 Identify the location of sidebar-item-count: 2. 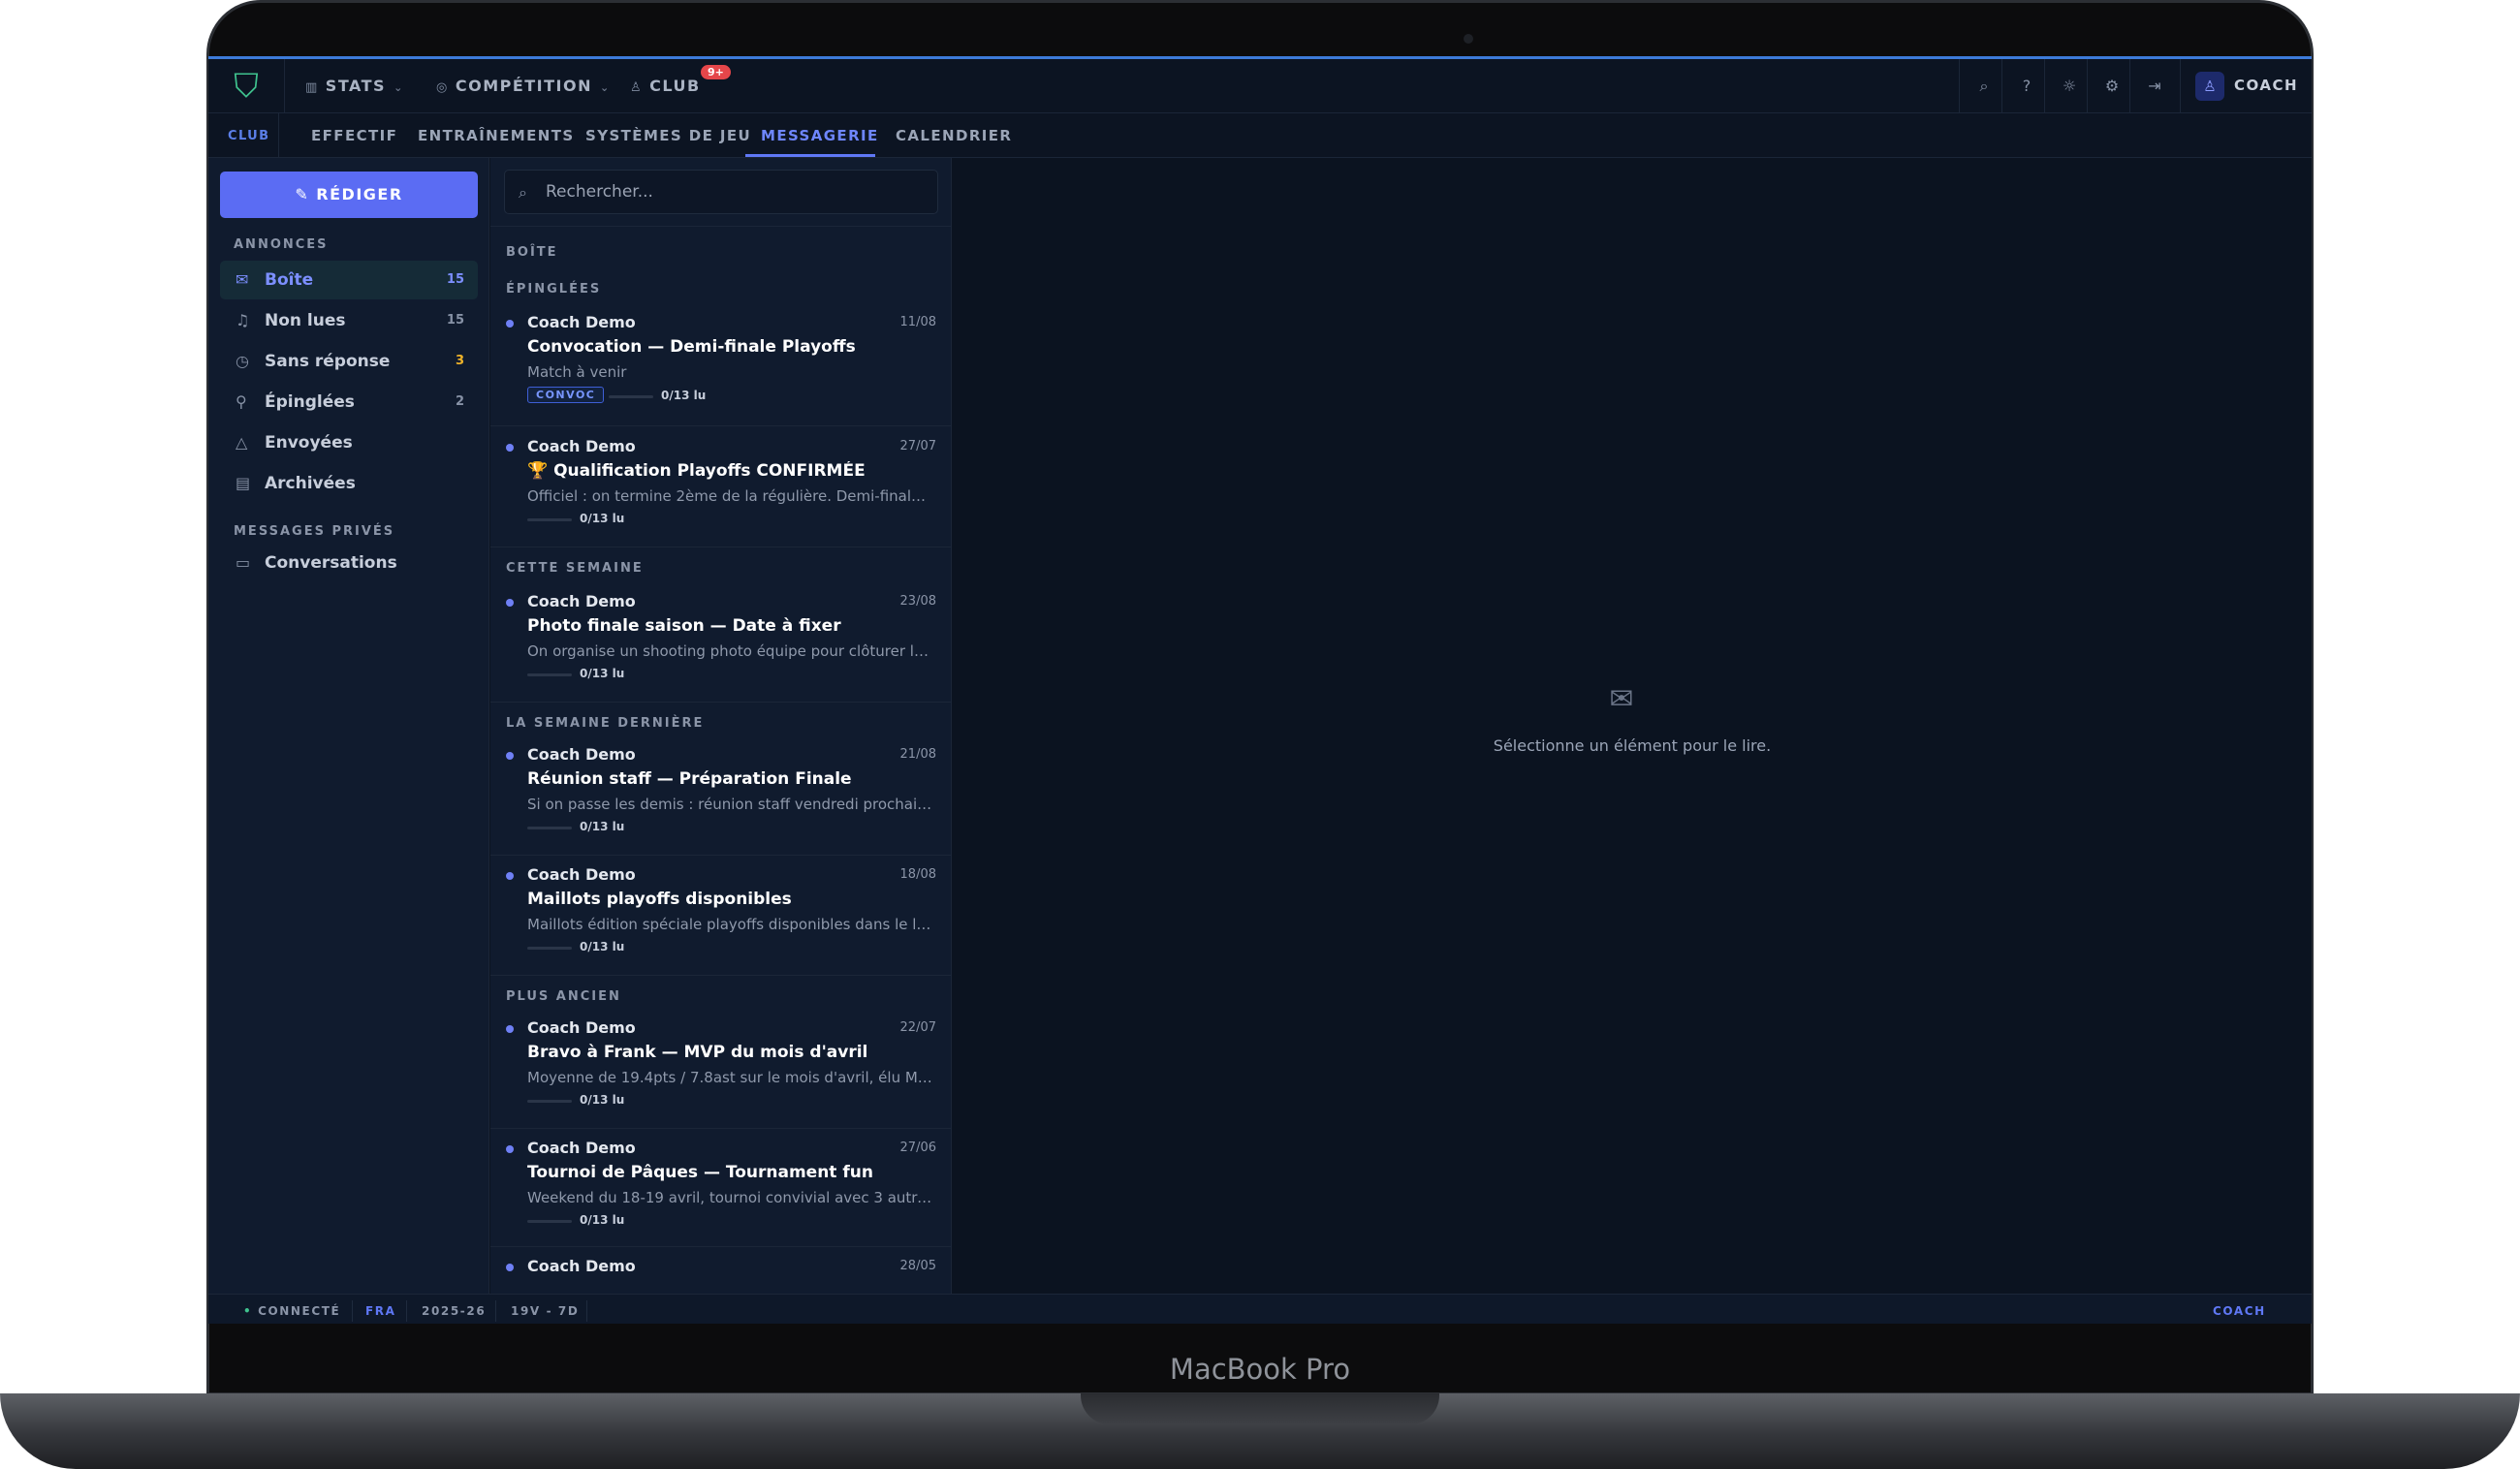
(460, 401).